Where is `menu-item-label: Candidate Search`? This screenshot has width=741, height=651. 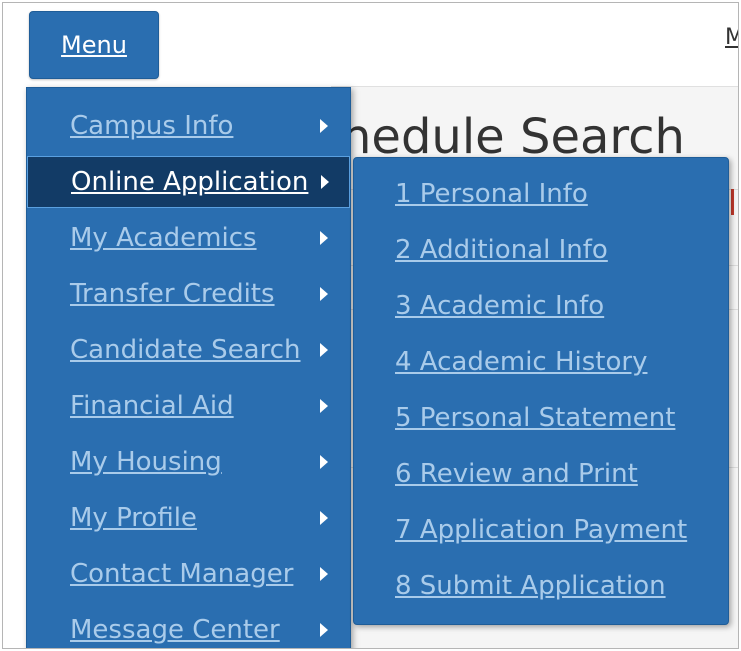 menu-item-label: Candidate Search is located at coordinates (185, 350).